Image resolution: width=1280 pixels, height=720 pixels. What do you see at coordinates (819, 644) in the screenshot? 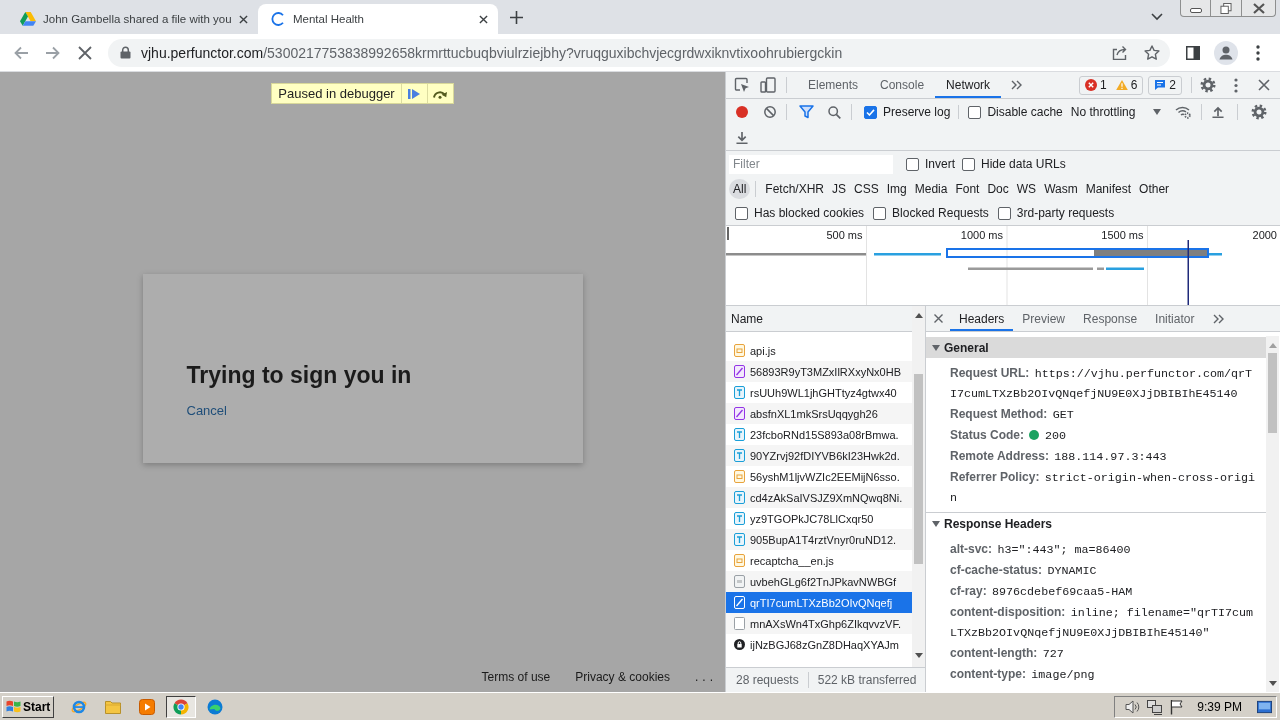
I see `request-row: ijNzBGJ68zGnZ8DHaqXYAJm` at bounding box center [819, 644].